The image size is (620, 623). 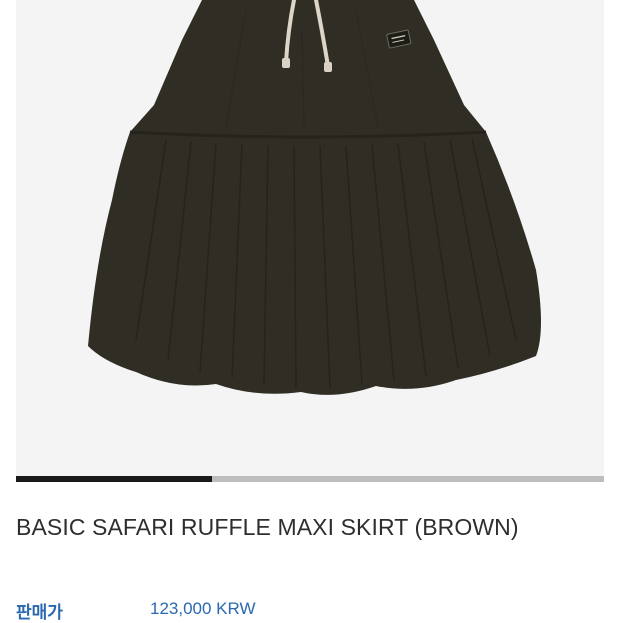 What do you see at coordinates (114, 479) in the screenshot?
I see `carousel-progress` at bounding box center [114, 479].